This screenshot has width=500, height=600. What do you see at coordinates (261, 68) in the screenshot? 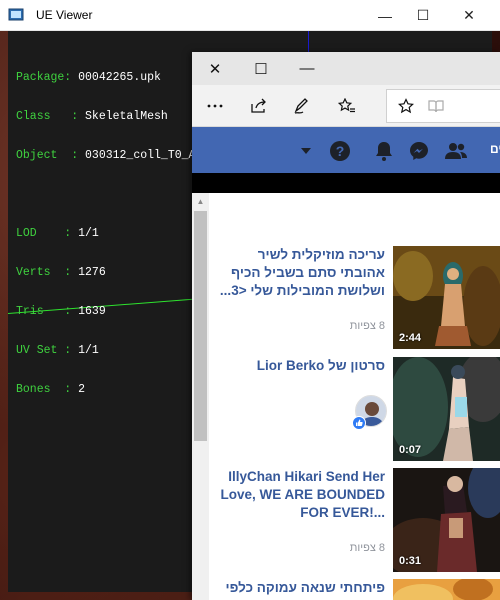
I see `browser-maximize-button: ☐` at bounding box center [261, 68].